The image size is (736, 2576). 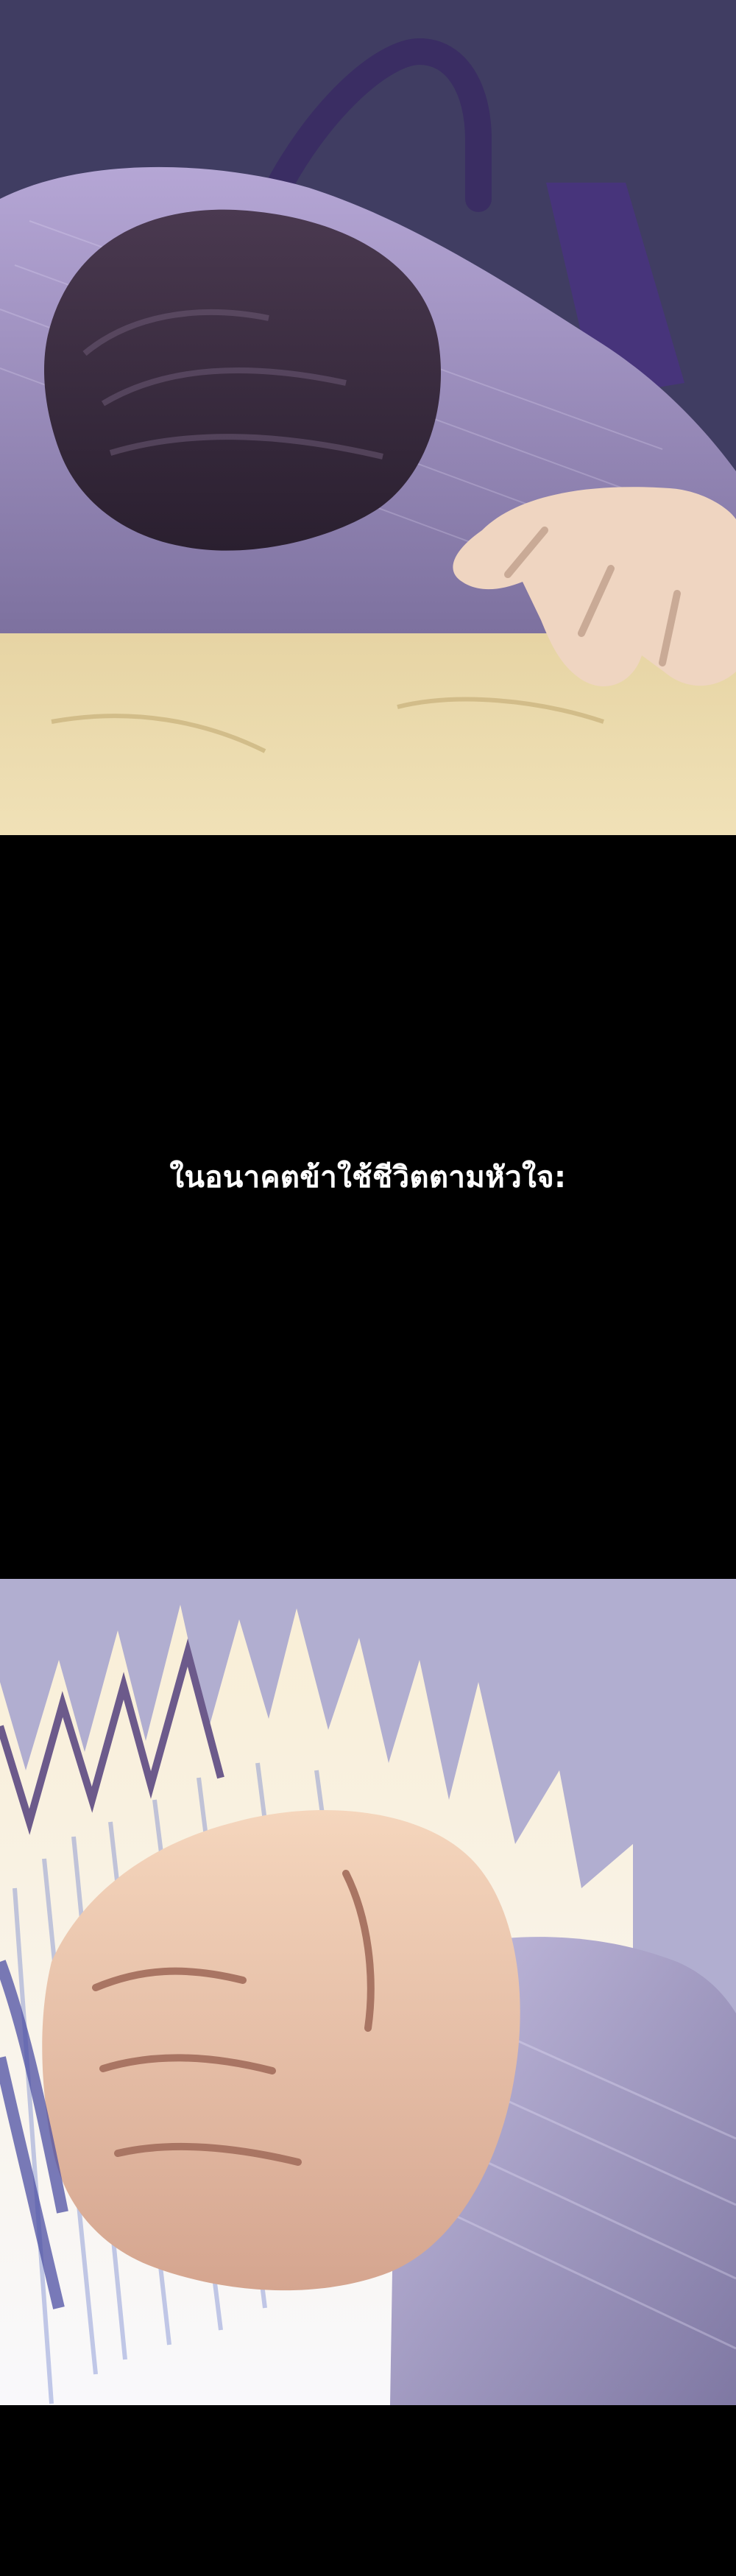 What do you see at coordinates (368, 1177) in the screenshot?
I see `caption-text: ในอนาคตข้าใช้ชีวิตตามหัวใจ:` at bounding box center [368, 1177].